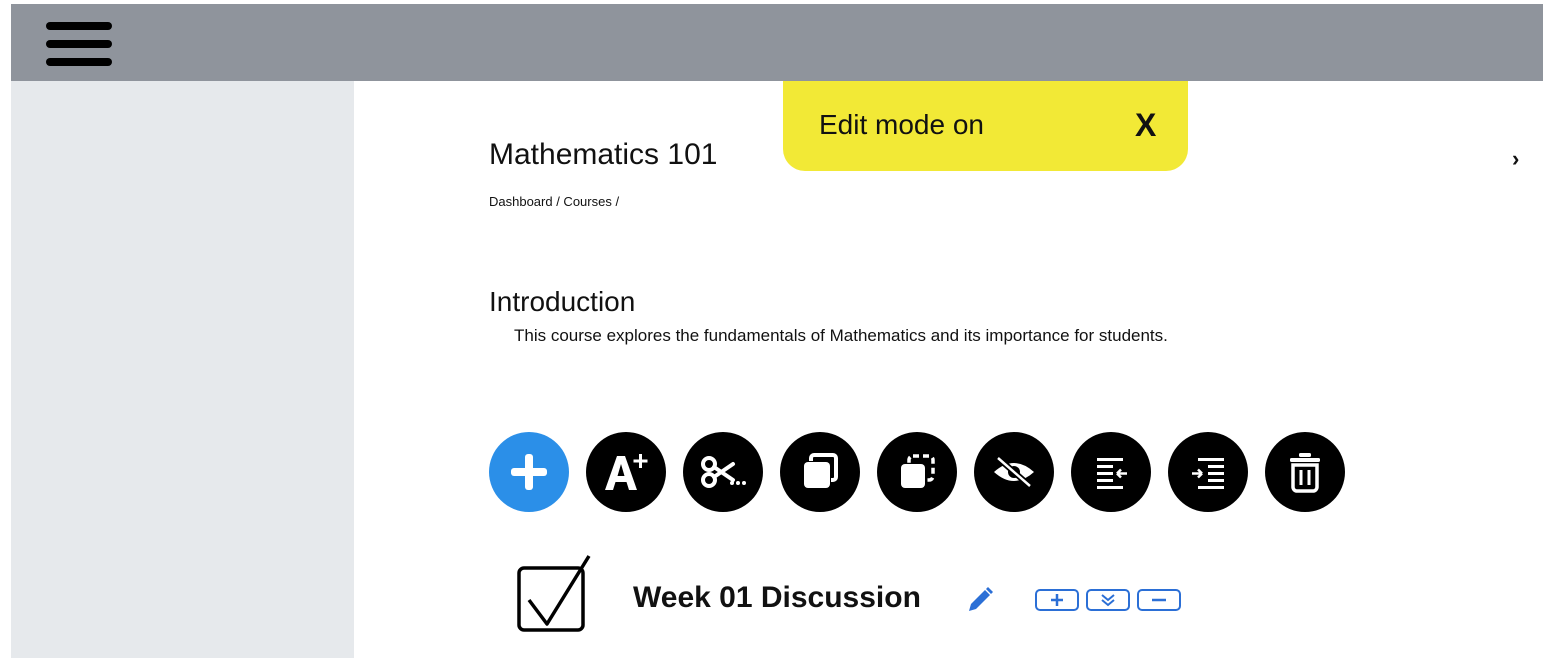 This screenshot has height=658, width=1543. I want to click on hide-button, so click(1014, 472).